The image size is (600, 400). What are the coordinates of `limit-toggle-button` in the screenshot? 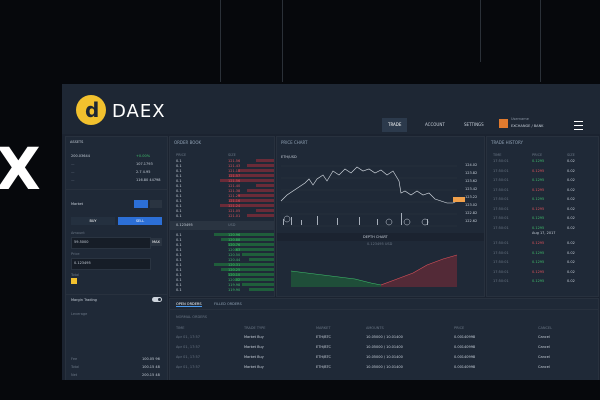 It's located at (156, 204).